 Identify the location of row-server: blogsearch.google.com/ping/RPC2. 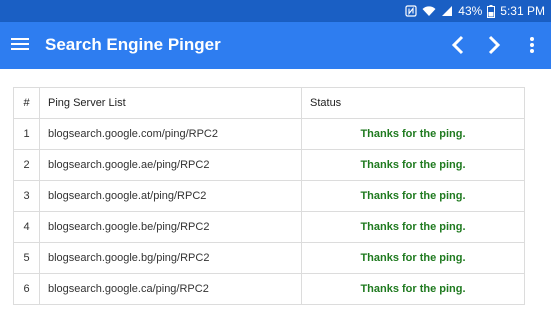
(170, 134).